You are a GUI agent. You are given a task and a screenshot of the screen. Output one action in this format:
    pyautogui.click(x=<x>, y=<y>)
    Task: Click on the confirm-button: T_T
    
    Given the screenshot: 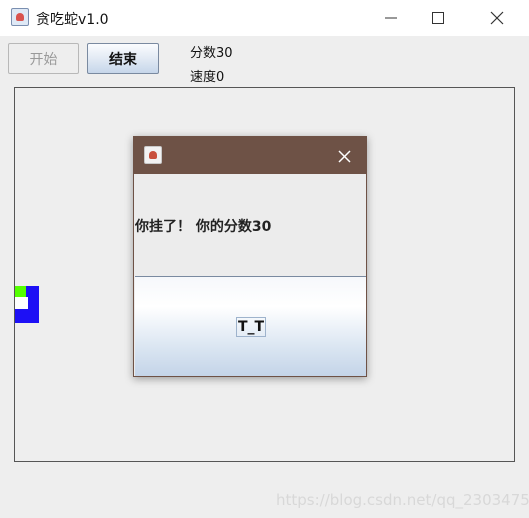 What is the action you would take?
    pyautogui.click(x=250, y=326)
    